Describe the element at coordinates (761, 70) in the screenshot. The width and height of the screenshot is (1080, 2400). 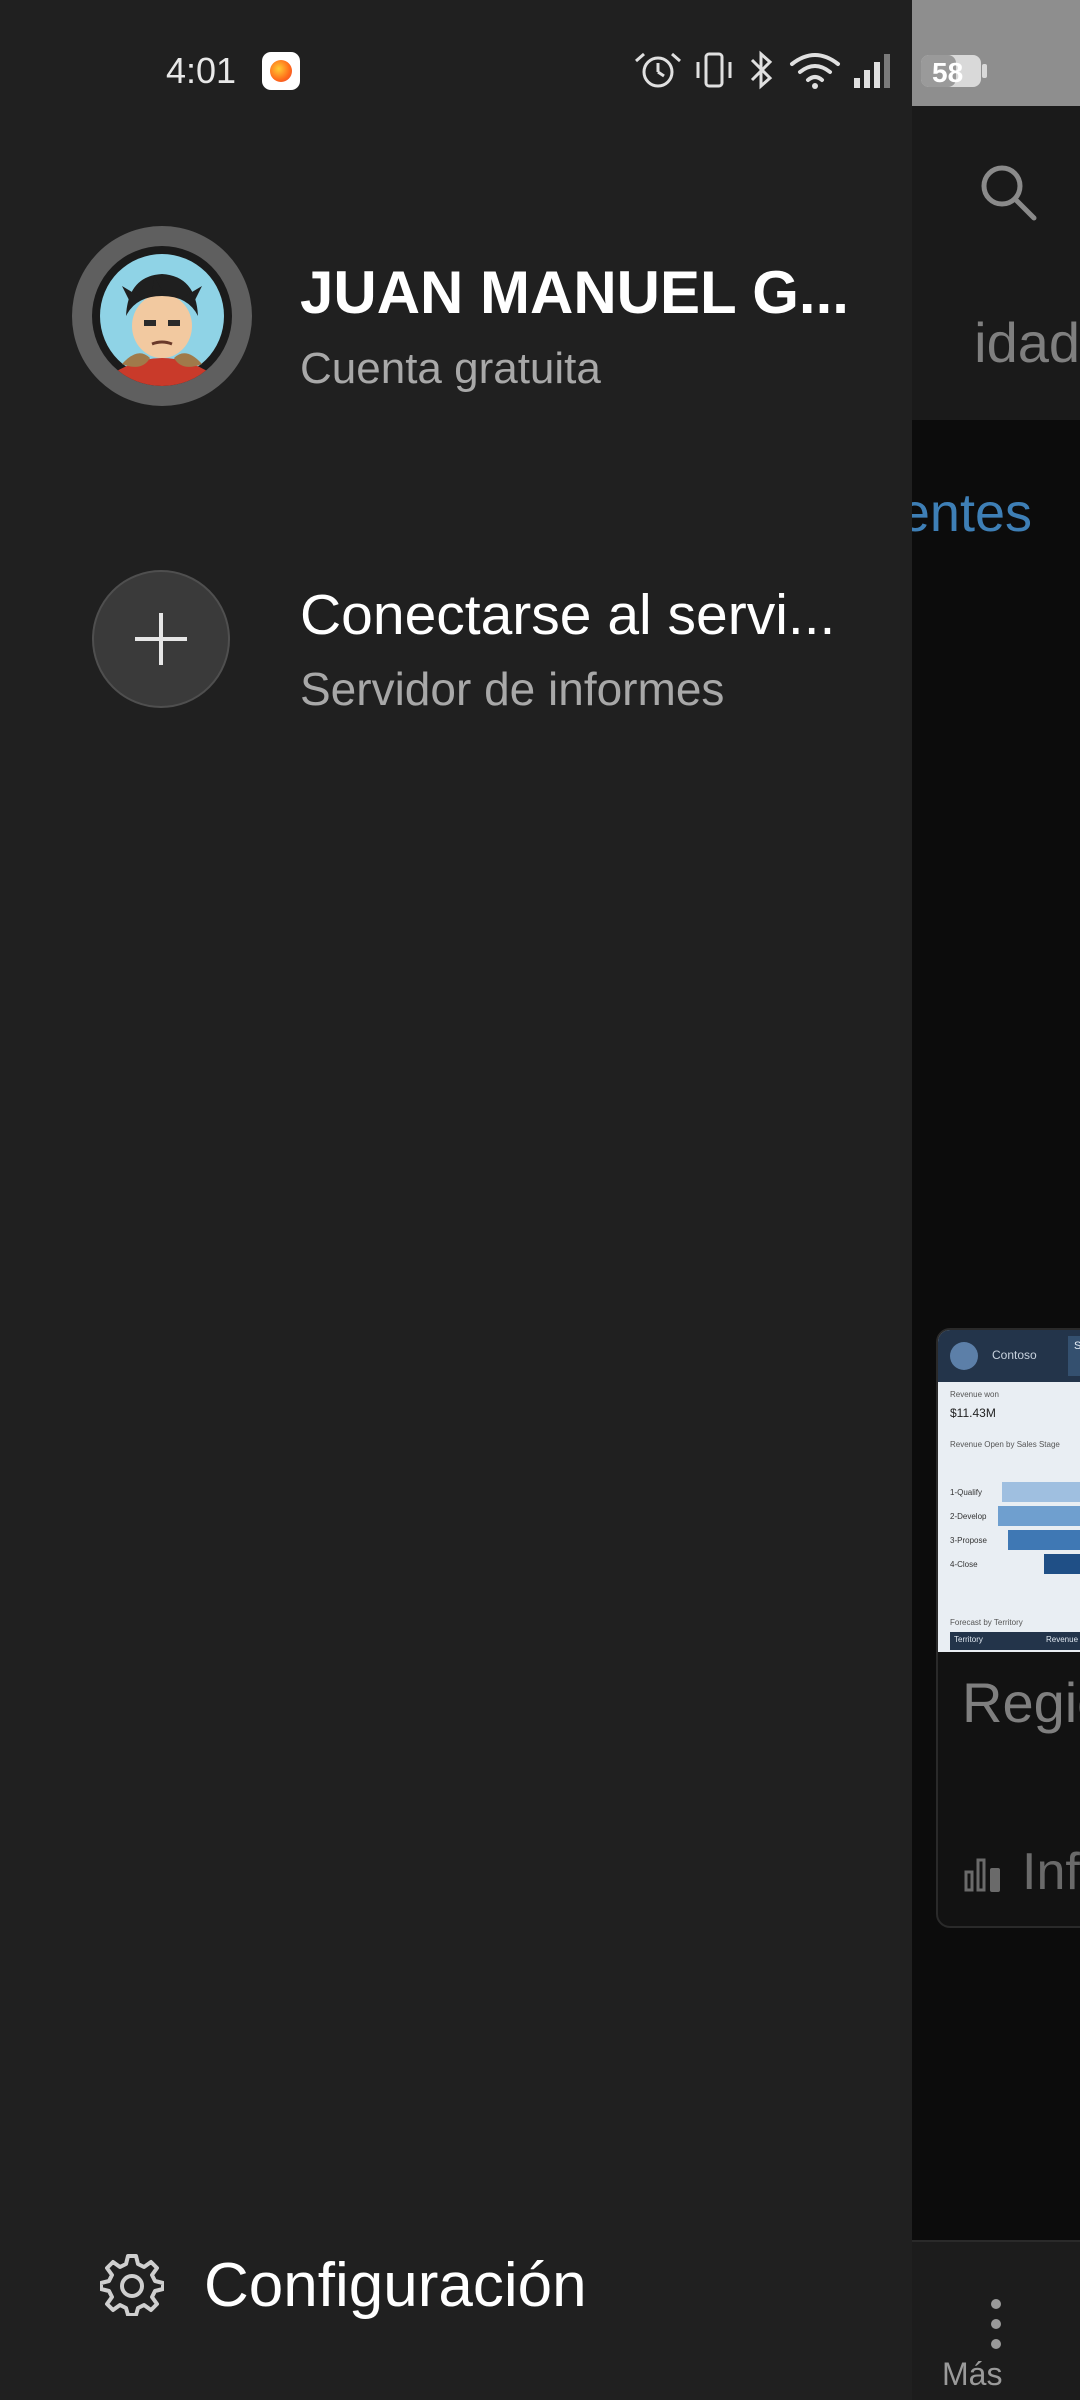
I see `bluetooth-icon` at that location.